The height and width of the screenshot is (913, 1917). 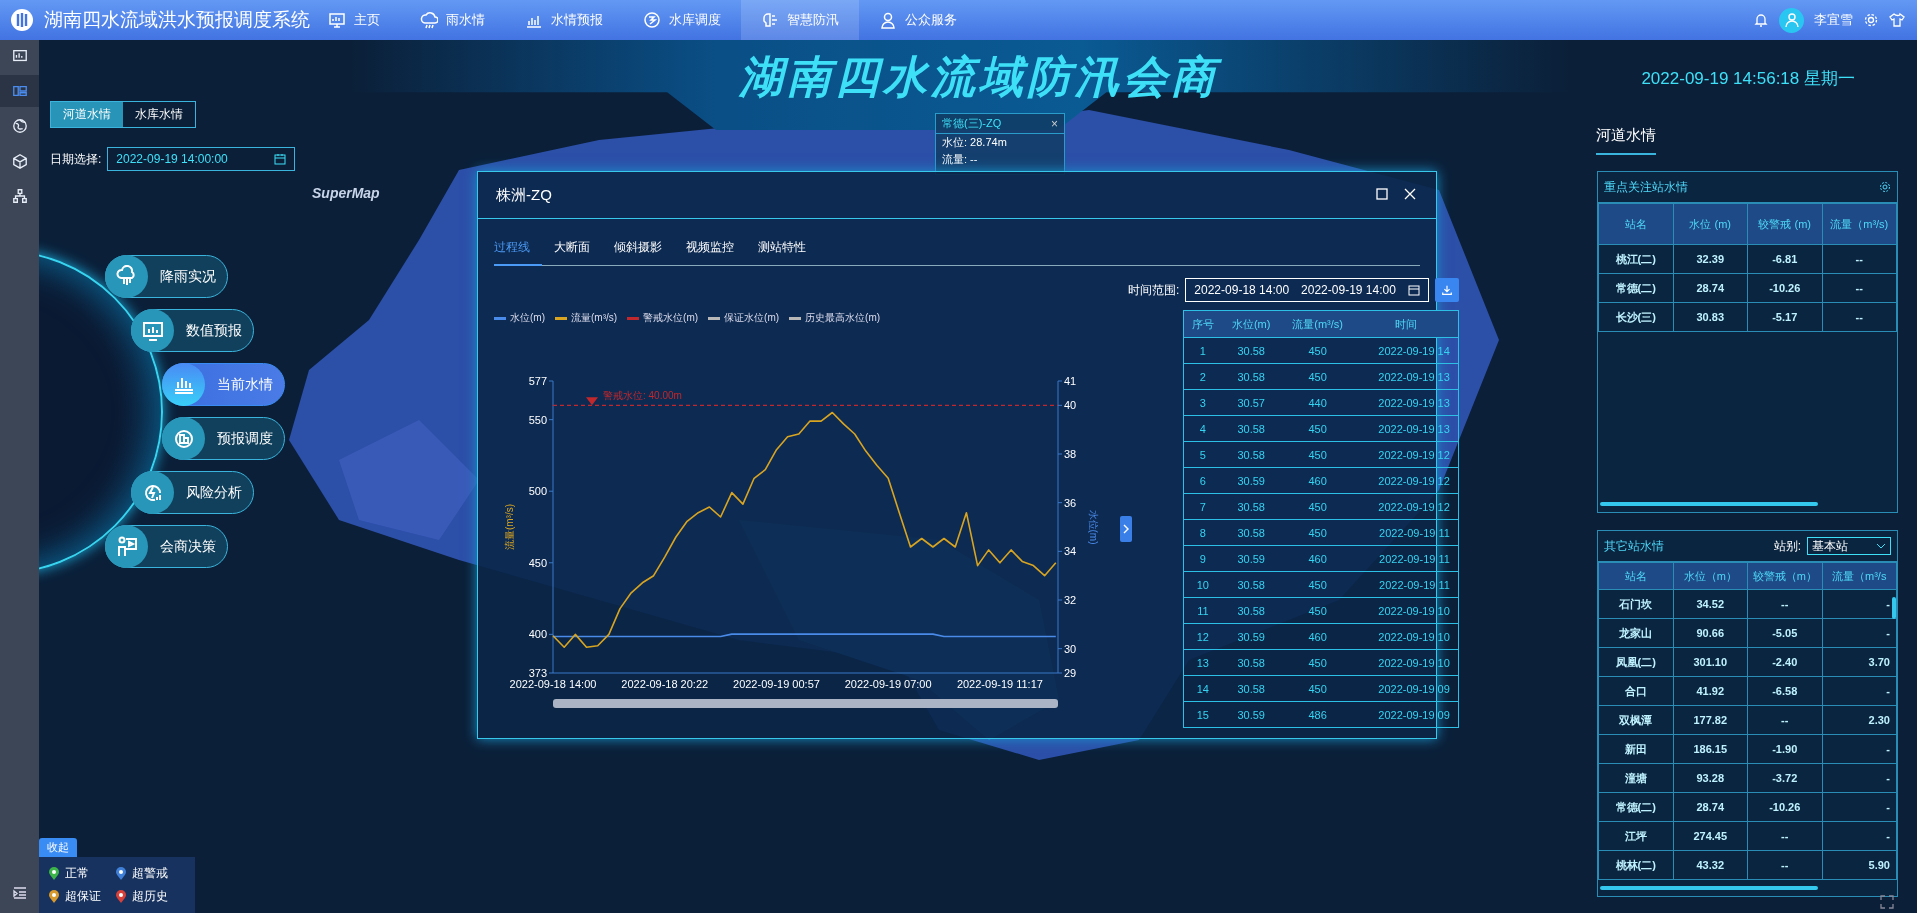 What do you see at coordinates (1710, 259) in the screenshot?
I see `table-cell: 32.39` at bounding box center [1710, 259].